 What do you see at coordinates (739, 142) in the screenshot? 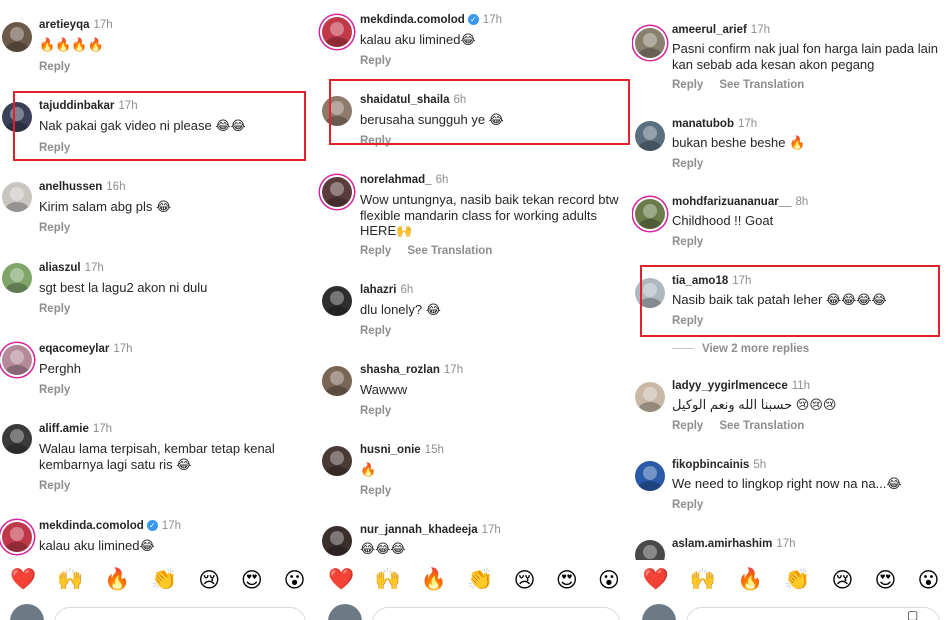
I see `comment-text: bukan beshe beshe 🔥` at bounding box center [739, 142].